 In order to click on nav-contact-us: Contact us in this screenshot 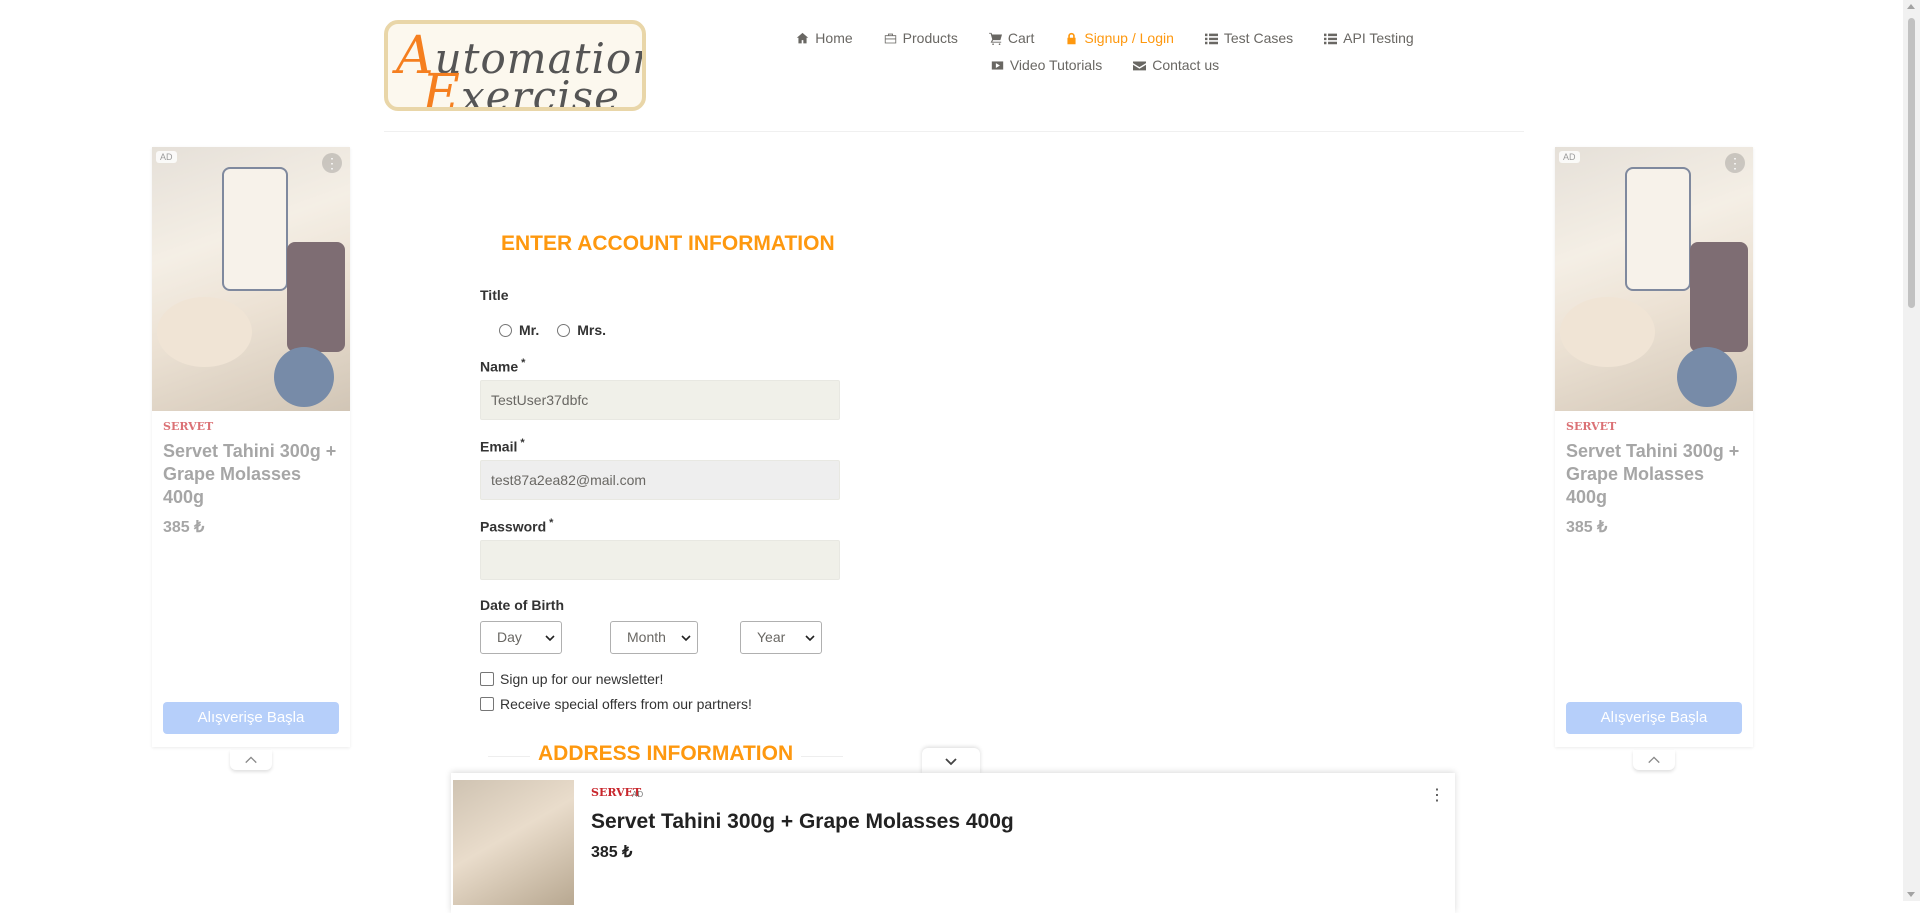, I will do `click(1176, 65)`.